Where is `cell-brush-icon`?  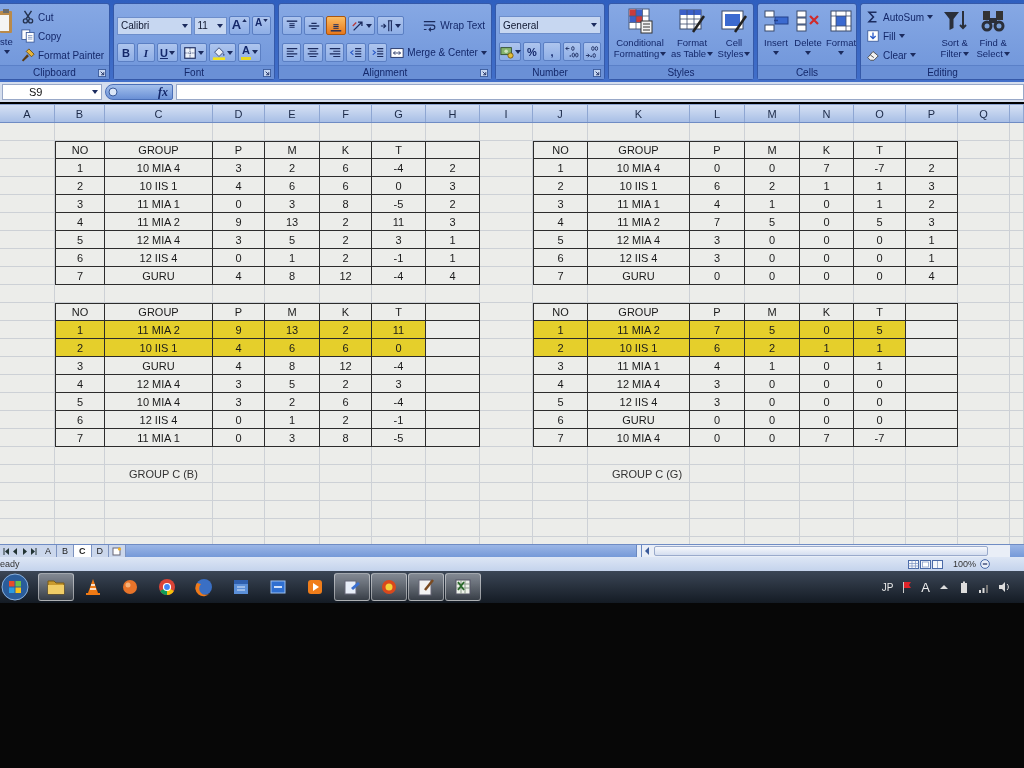 cell-brush-icon is located at coordinates (734, 21).